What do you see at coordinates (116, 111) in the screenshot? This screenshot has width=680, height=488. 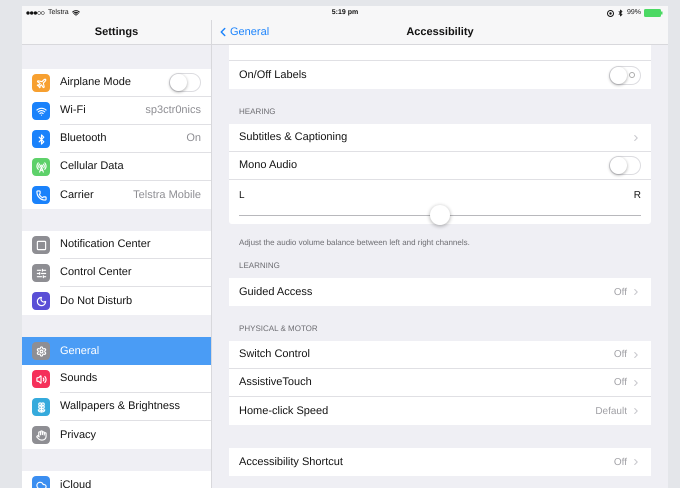 I see `sidebar-item: Wi-Fi sp3ctr0nics` at bounding box center [116, 111].